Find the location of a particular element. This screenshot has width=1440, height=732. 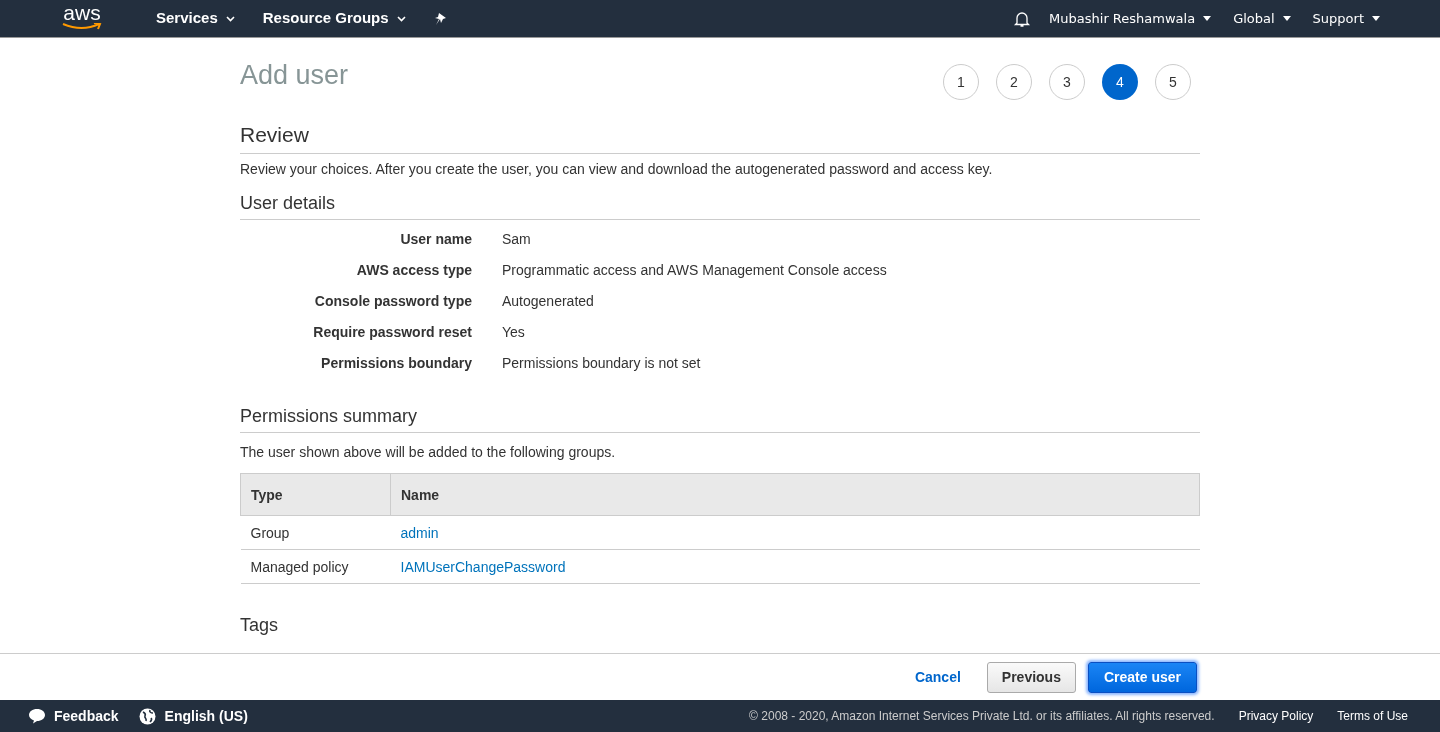

nav-menu-button: Services is located at coordinates (195, 18).